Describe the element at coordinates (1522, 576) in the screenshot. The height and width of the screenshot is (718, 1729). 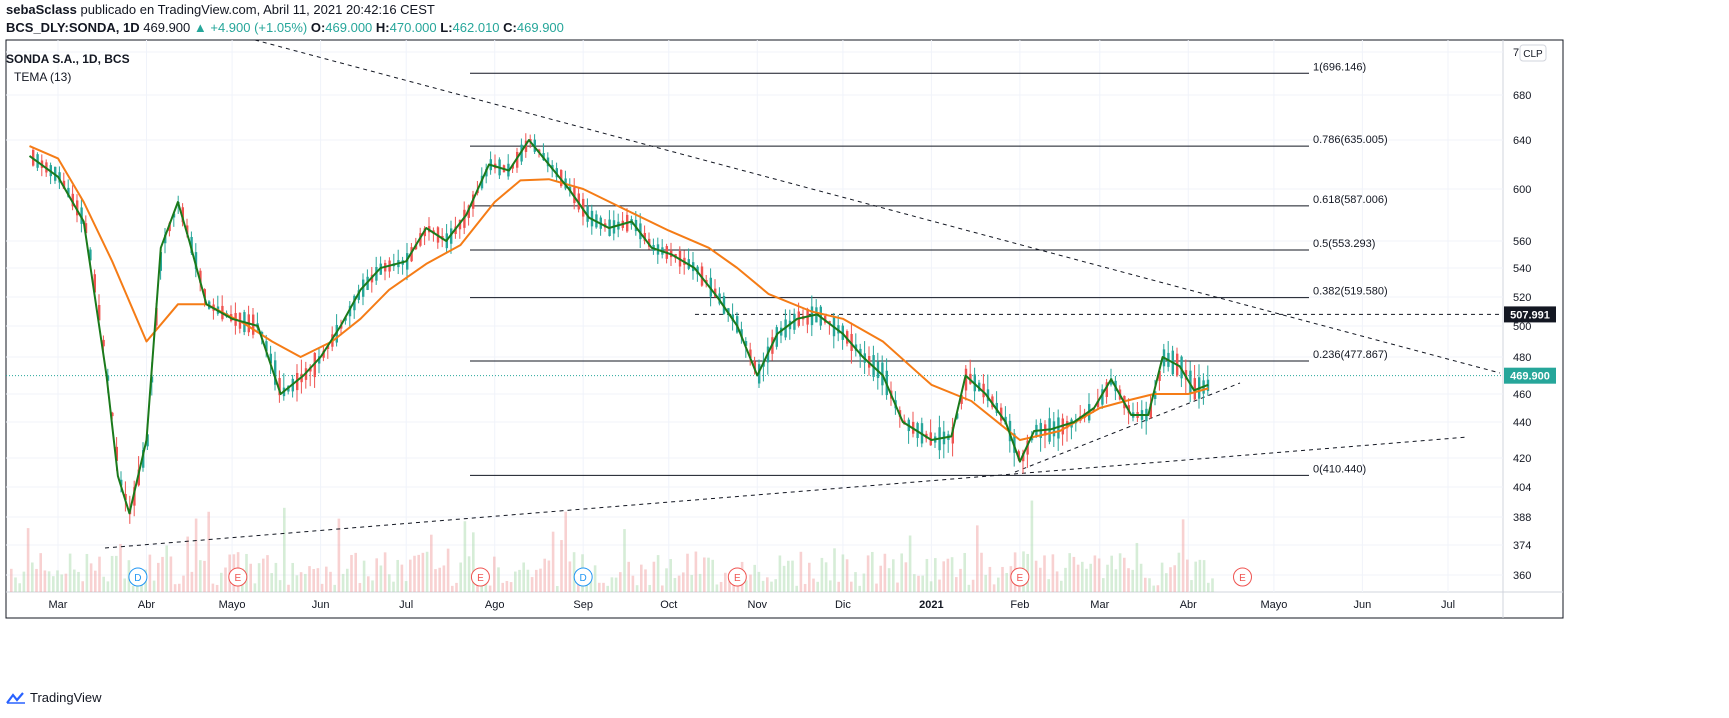
I see `y-tick-label: 360` at that location.